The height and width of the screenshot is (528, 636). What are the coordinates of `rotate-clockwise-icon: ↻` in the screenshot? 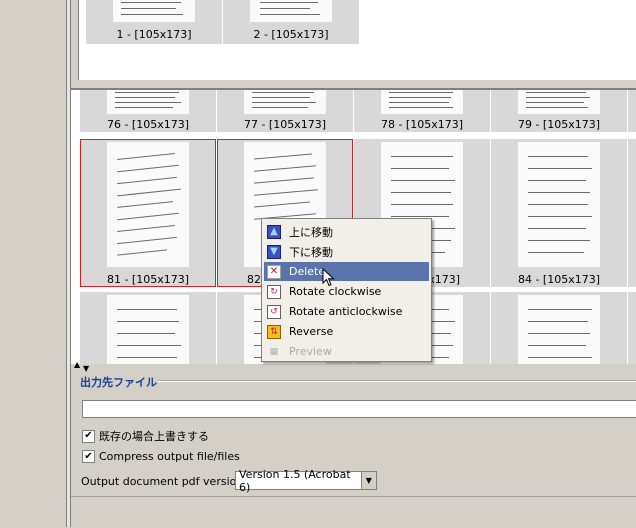 It's located at (274, 291).